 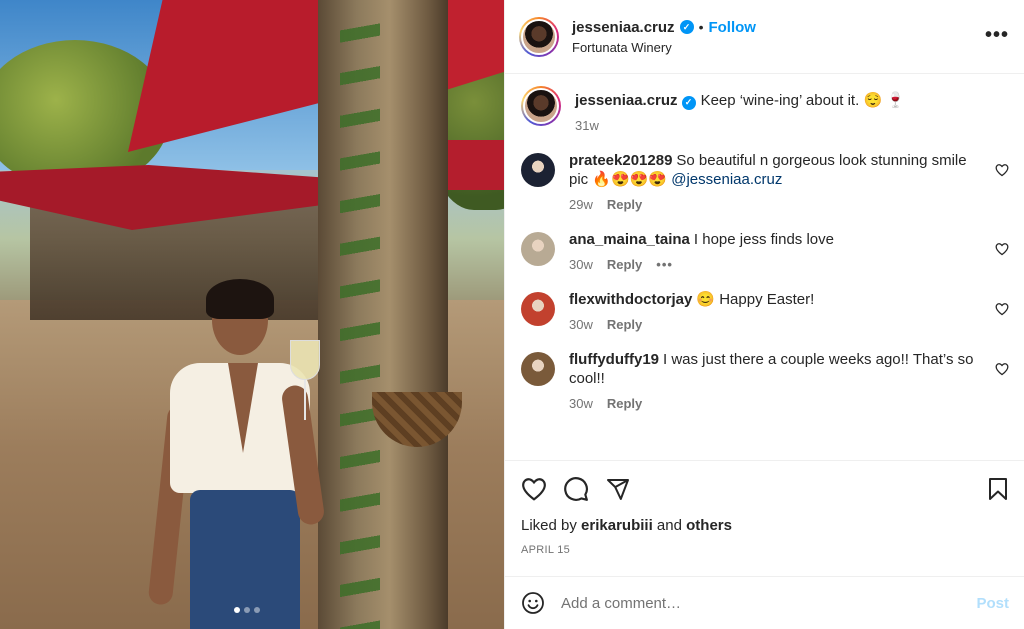 What do you see at coordinates (765, 311) in the screenshot?
I see `comment-item: flexwithdoctorjay 😊 Happy Easter! 30w Reply` at bounding box center [765, 311].